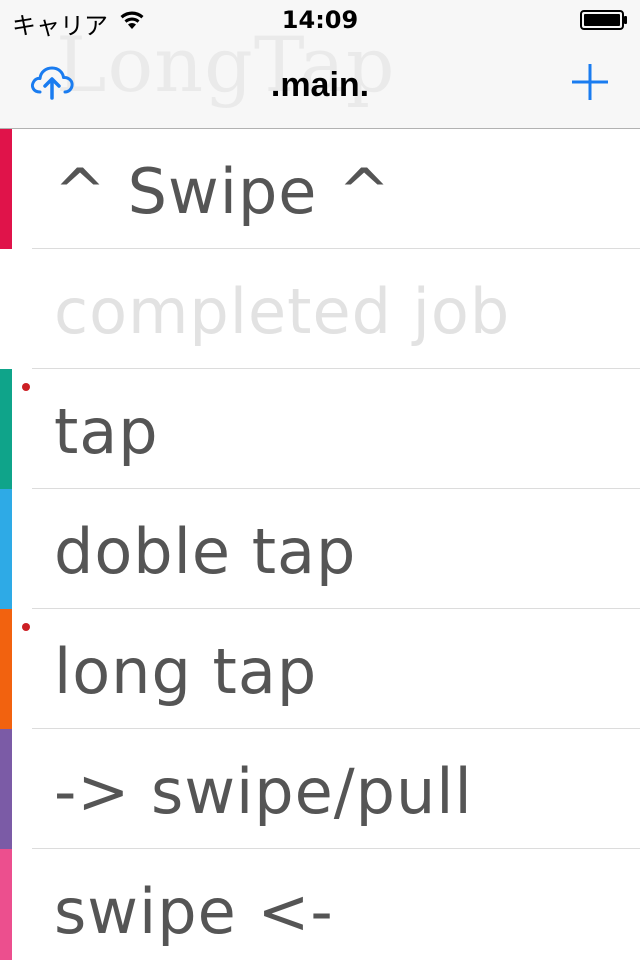 The image size is (640, 960). I want to click on battery-icon, so click(603, 20).